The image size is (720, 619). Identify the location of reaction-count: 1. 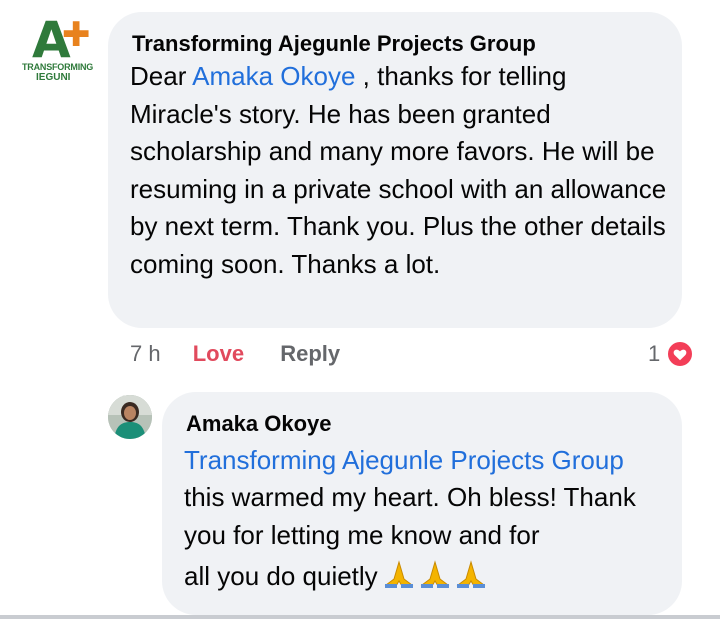
(654, 353).